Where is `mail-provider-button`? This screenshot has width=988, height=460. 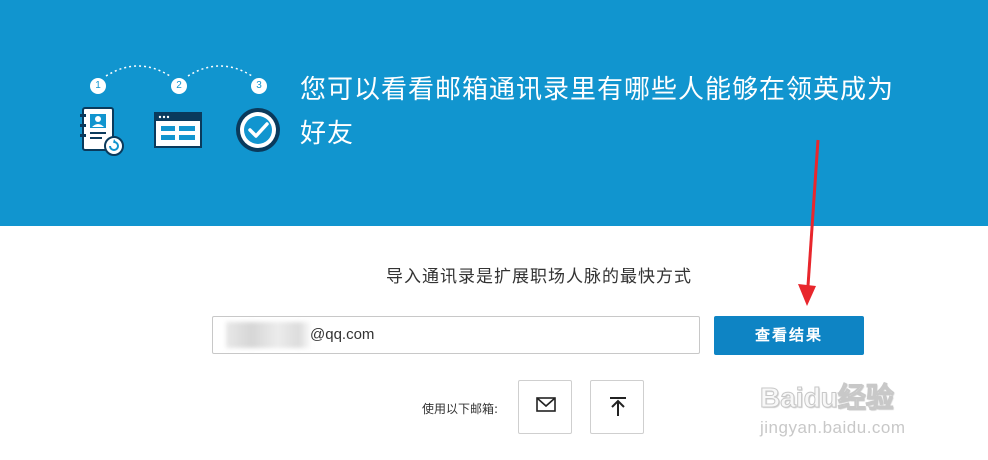
mail-provider-button is located at coordinates (545, 407).